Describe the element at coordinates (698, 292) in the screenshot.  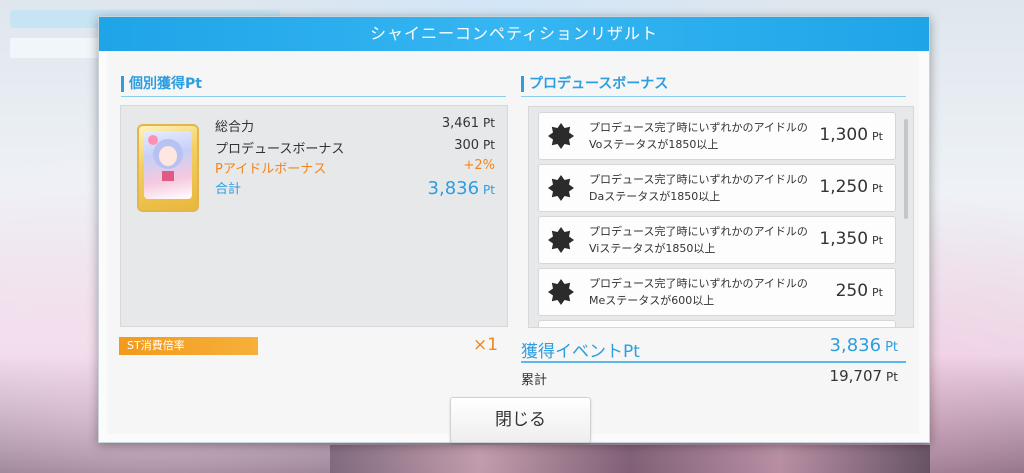
I see `bonus-description: プロデュース完了時にいずれかのアイドルの Meステータスが600以上` at that location.